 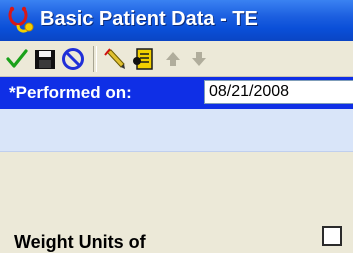 I want to click on save-disk-icon, so click(x=45, y=59).